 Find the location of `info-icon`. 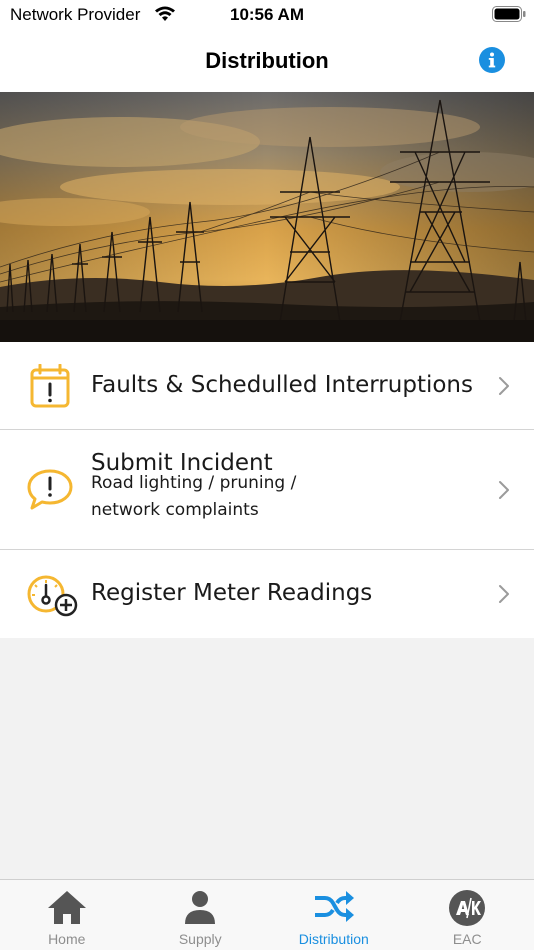

info-icon is located at coordinates (492, 60).